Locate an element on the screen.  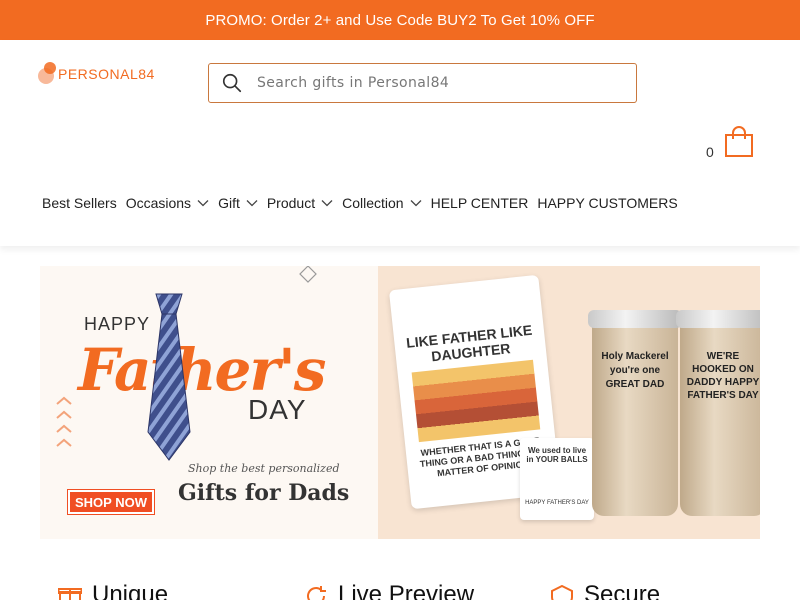
feature-label: Secure is located at coordinates (622, 590).